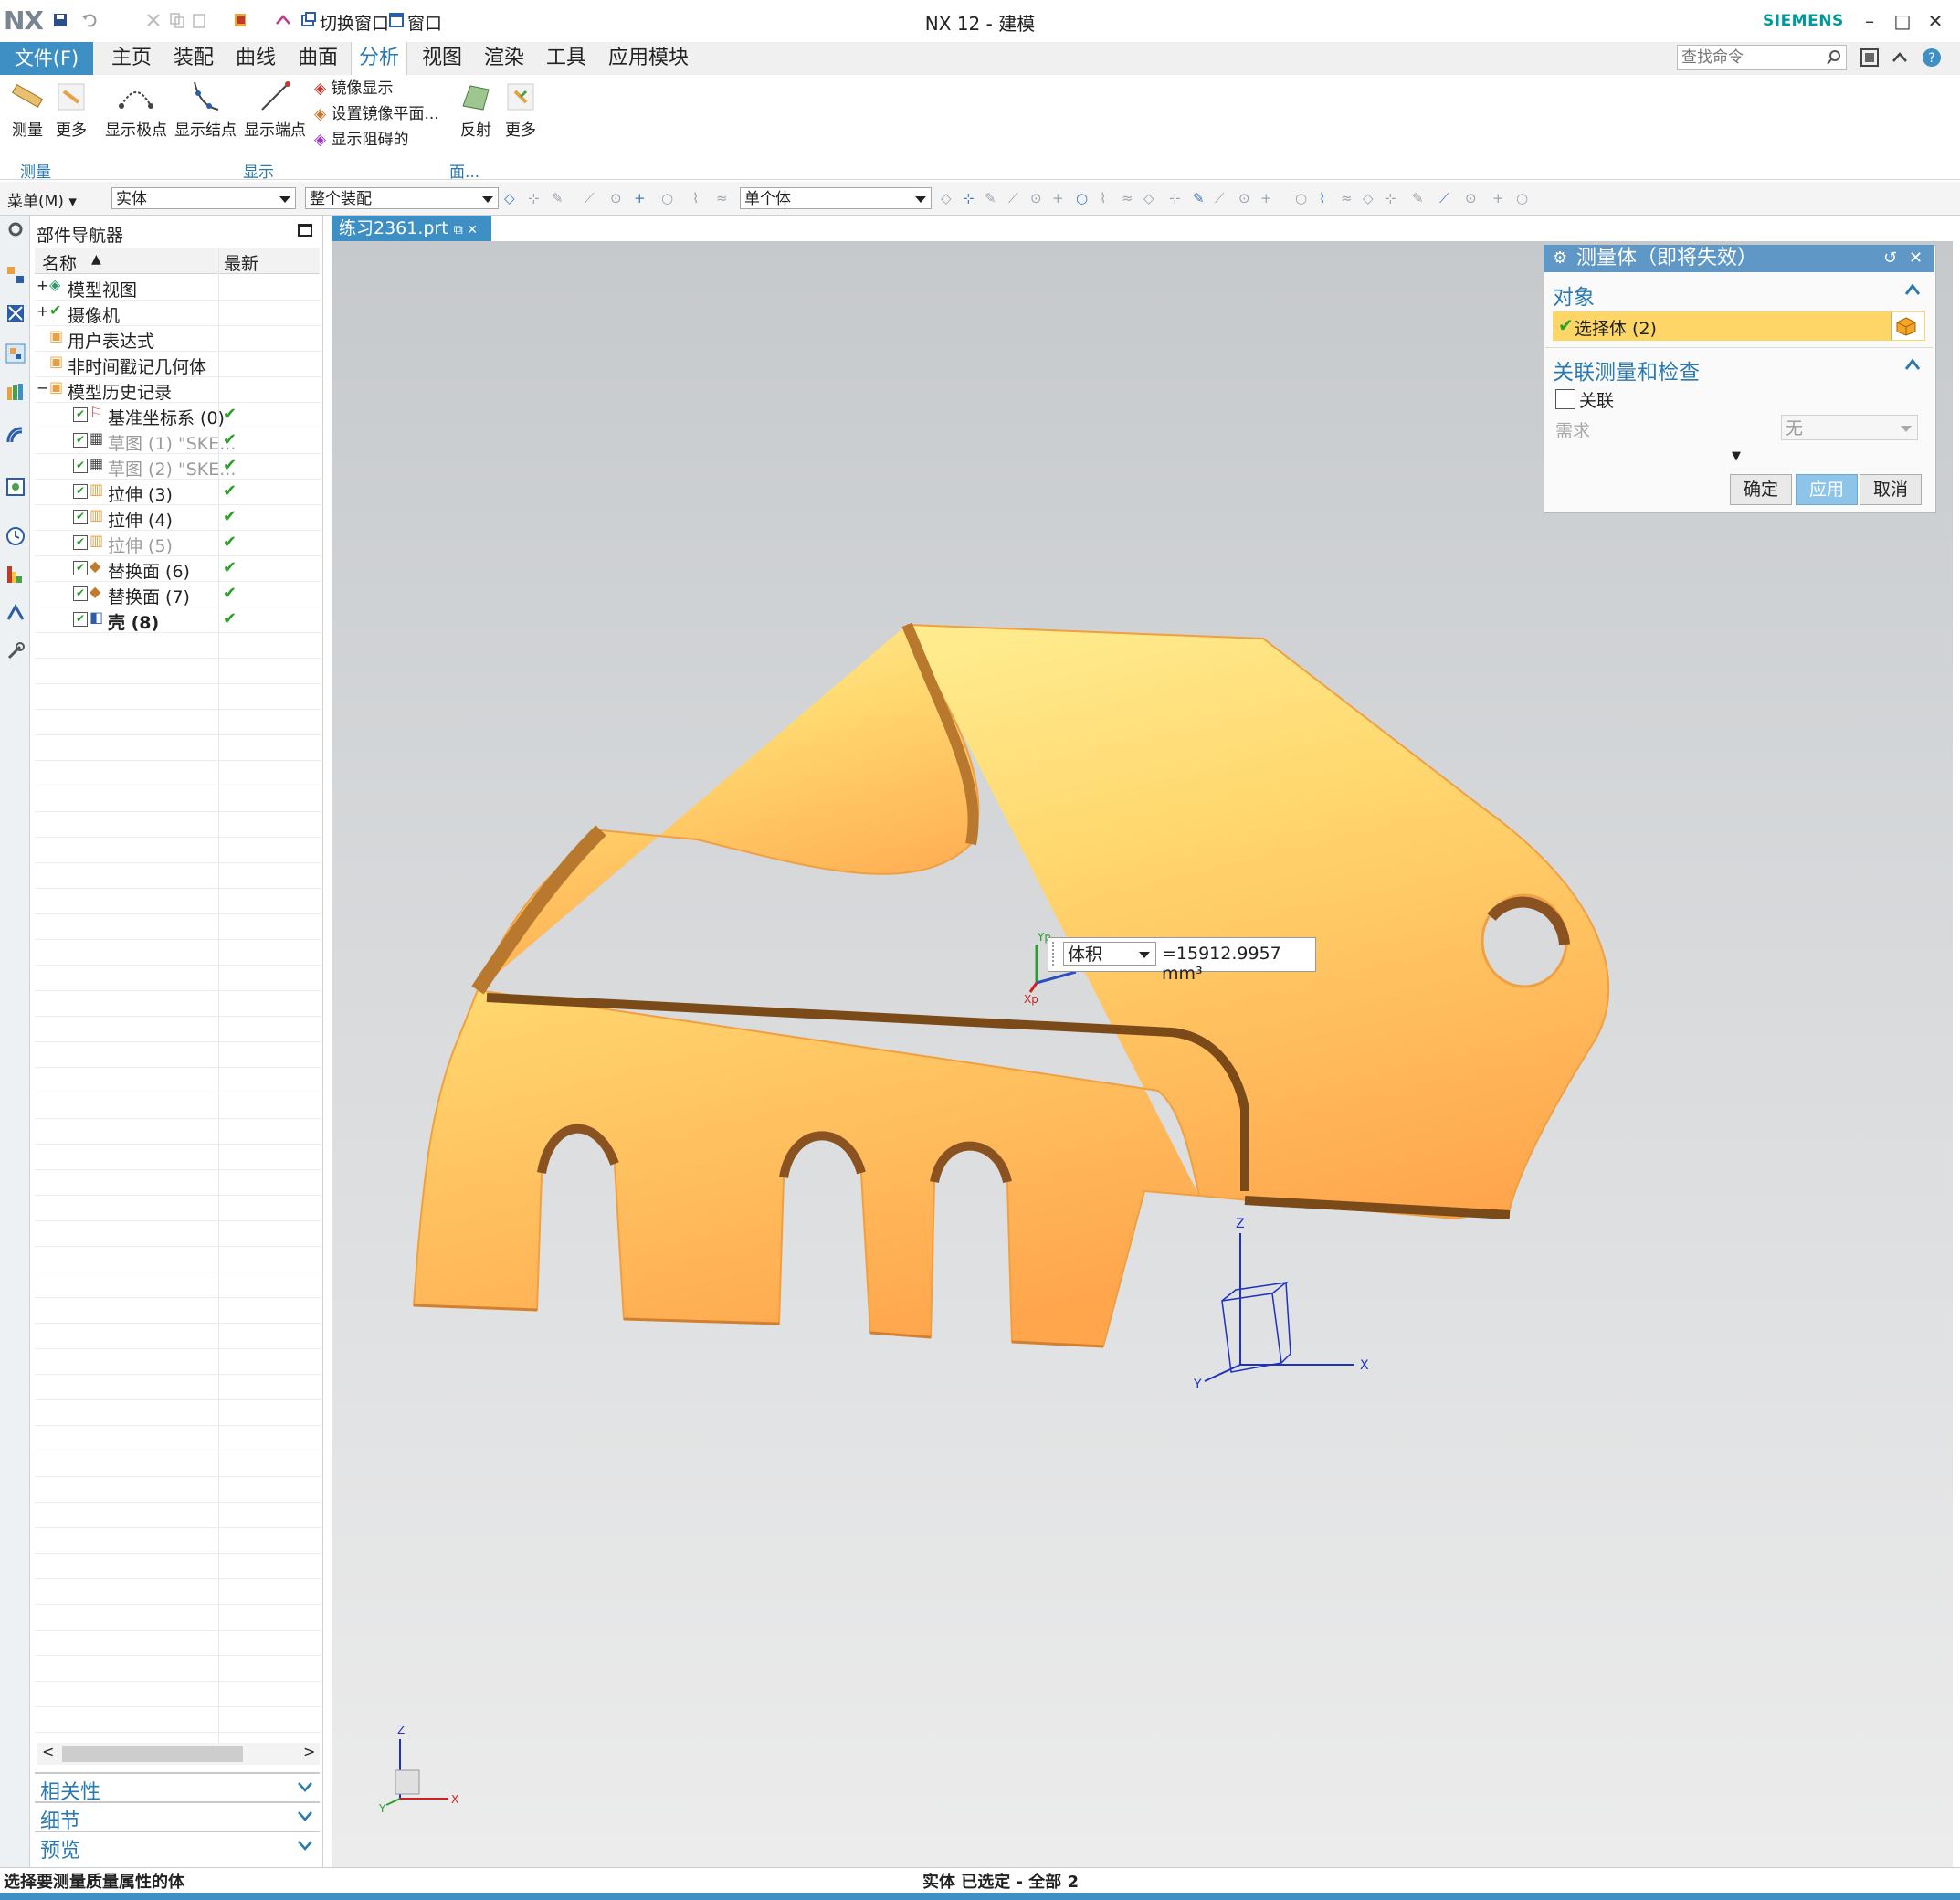 The width and height of the screenshot is (1960, 1900). What do you see at coordinates (1916, 259) in the screenshot?
I see `close-icon: ✕` at bounding box center [1916, 259].